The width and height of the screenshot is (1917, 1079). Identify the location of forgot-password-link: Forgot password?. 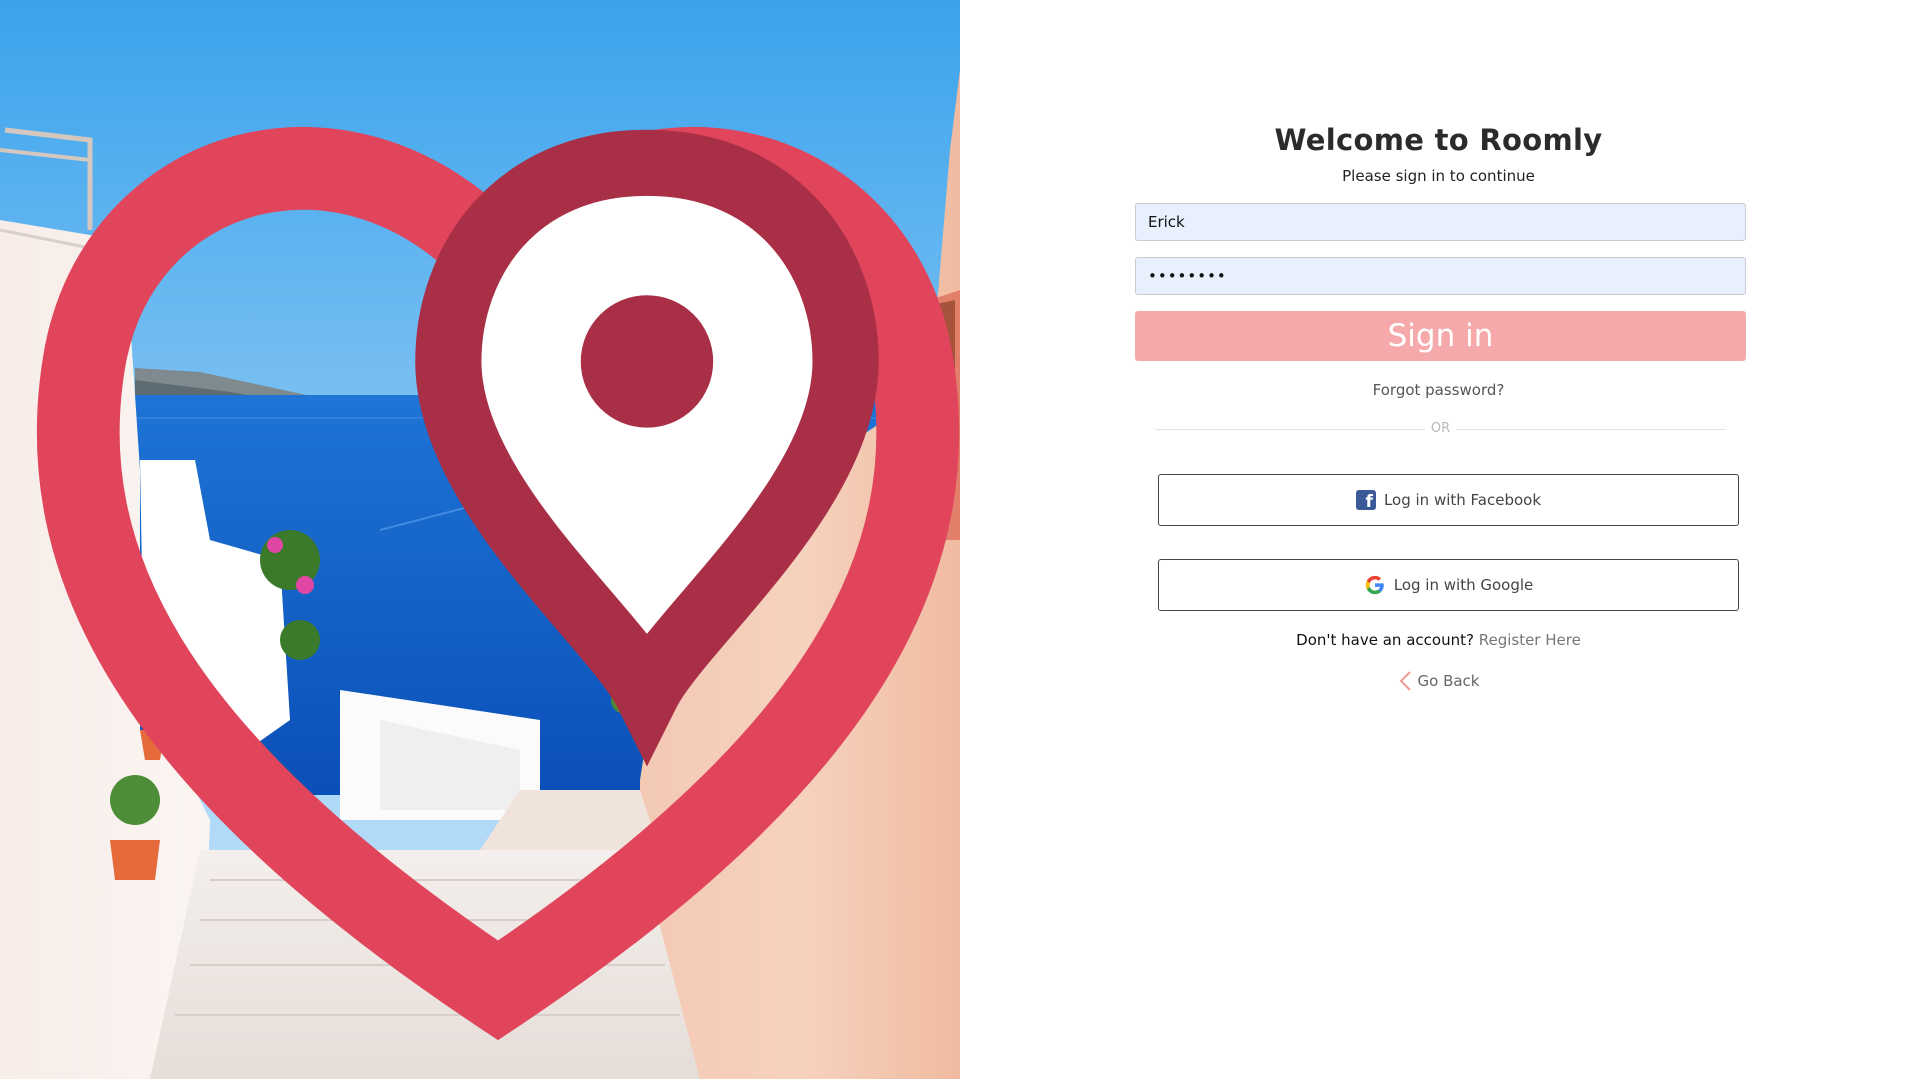
(1438, 390).